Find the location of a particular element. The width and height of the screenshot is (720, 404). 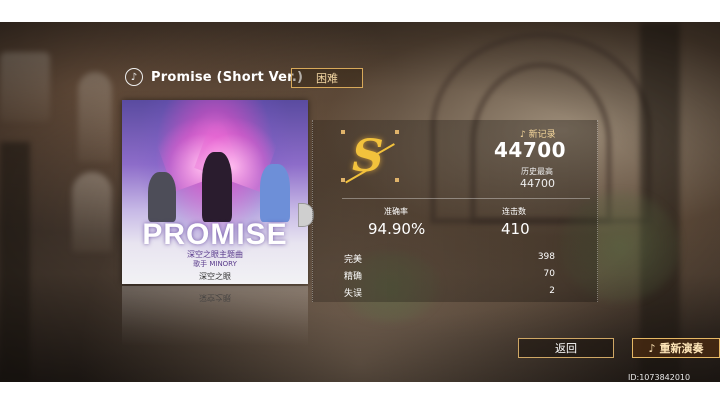

song-header: ♪ Promise (Short Ver.) is located at coordinates (214, 77).